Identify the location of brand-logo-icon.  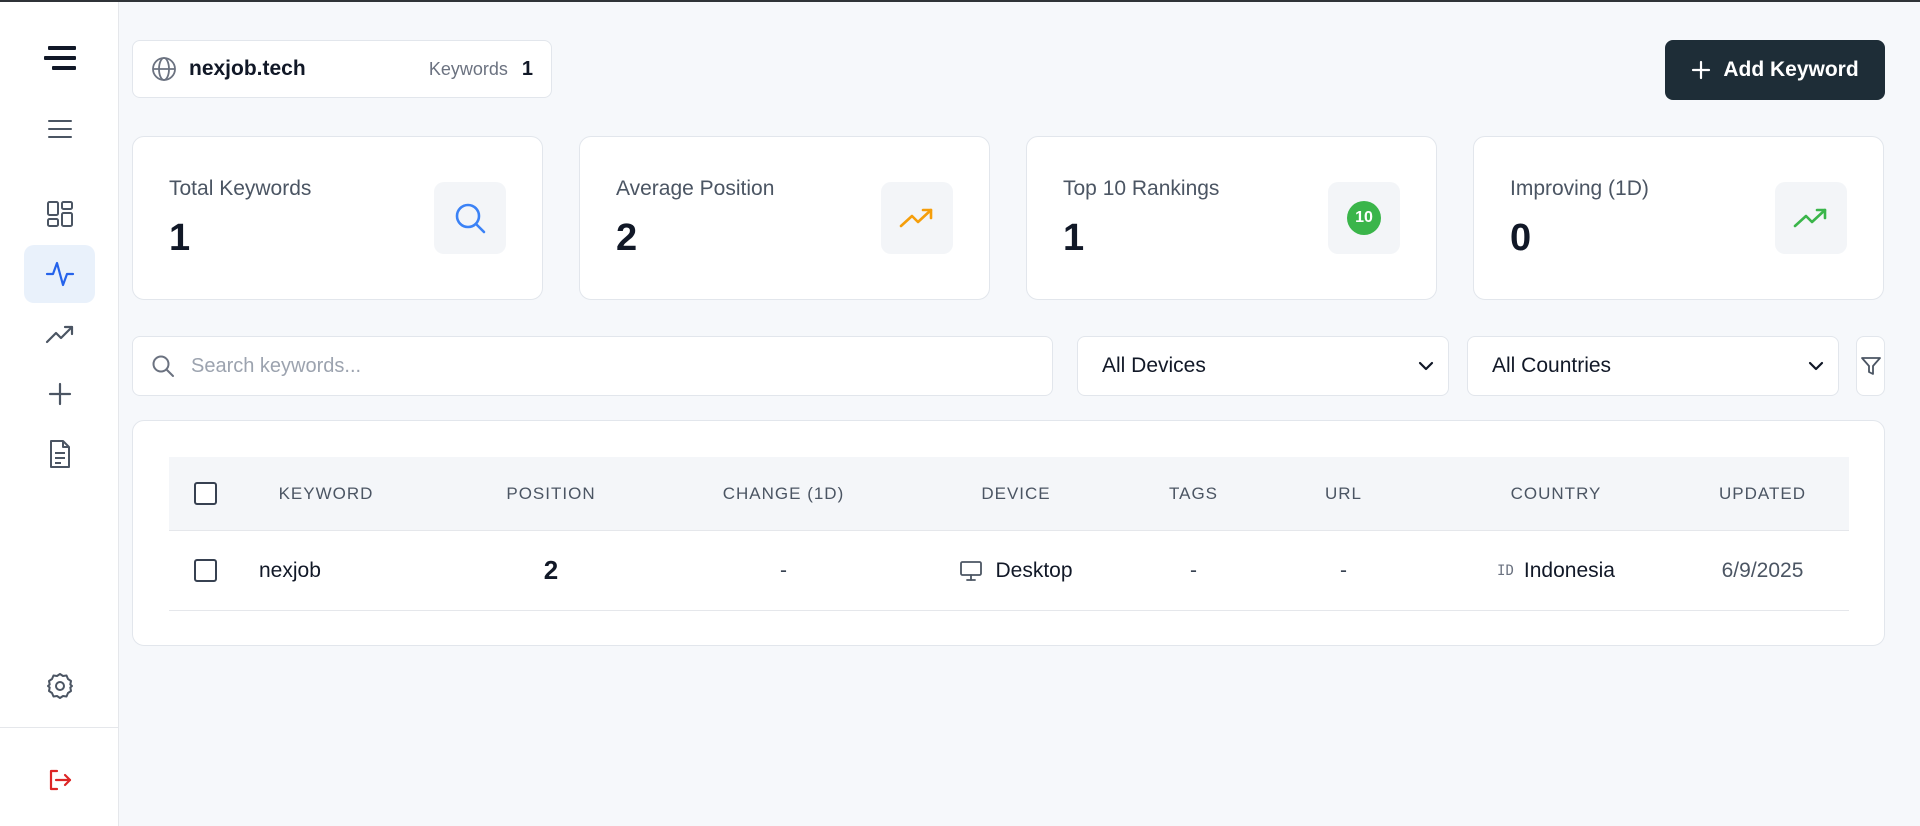
(60, 58).